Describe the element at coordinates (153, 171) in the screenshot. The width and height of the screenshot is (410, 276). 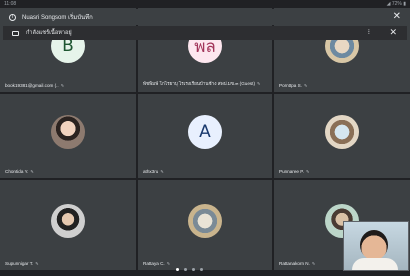
I see `participant-name: athx3ru ✎` at that location.